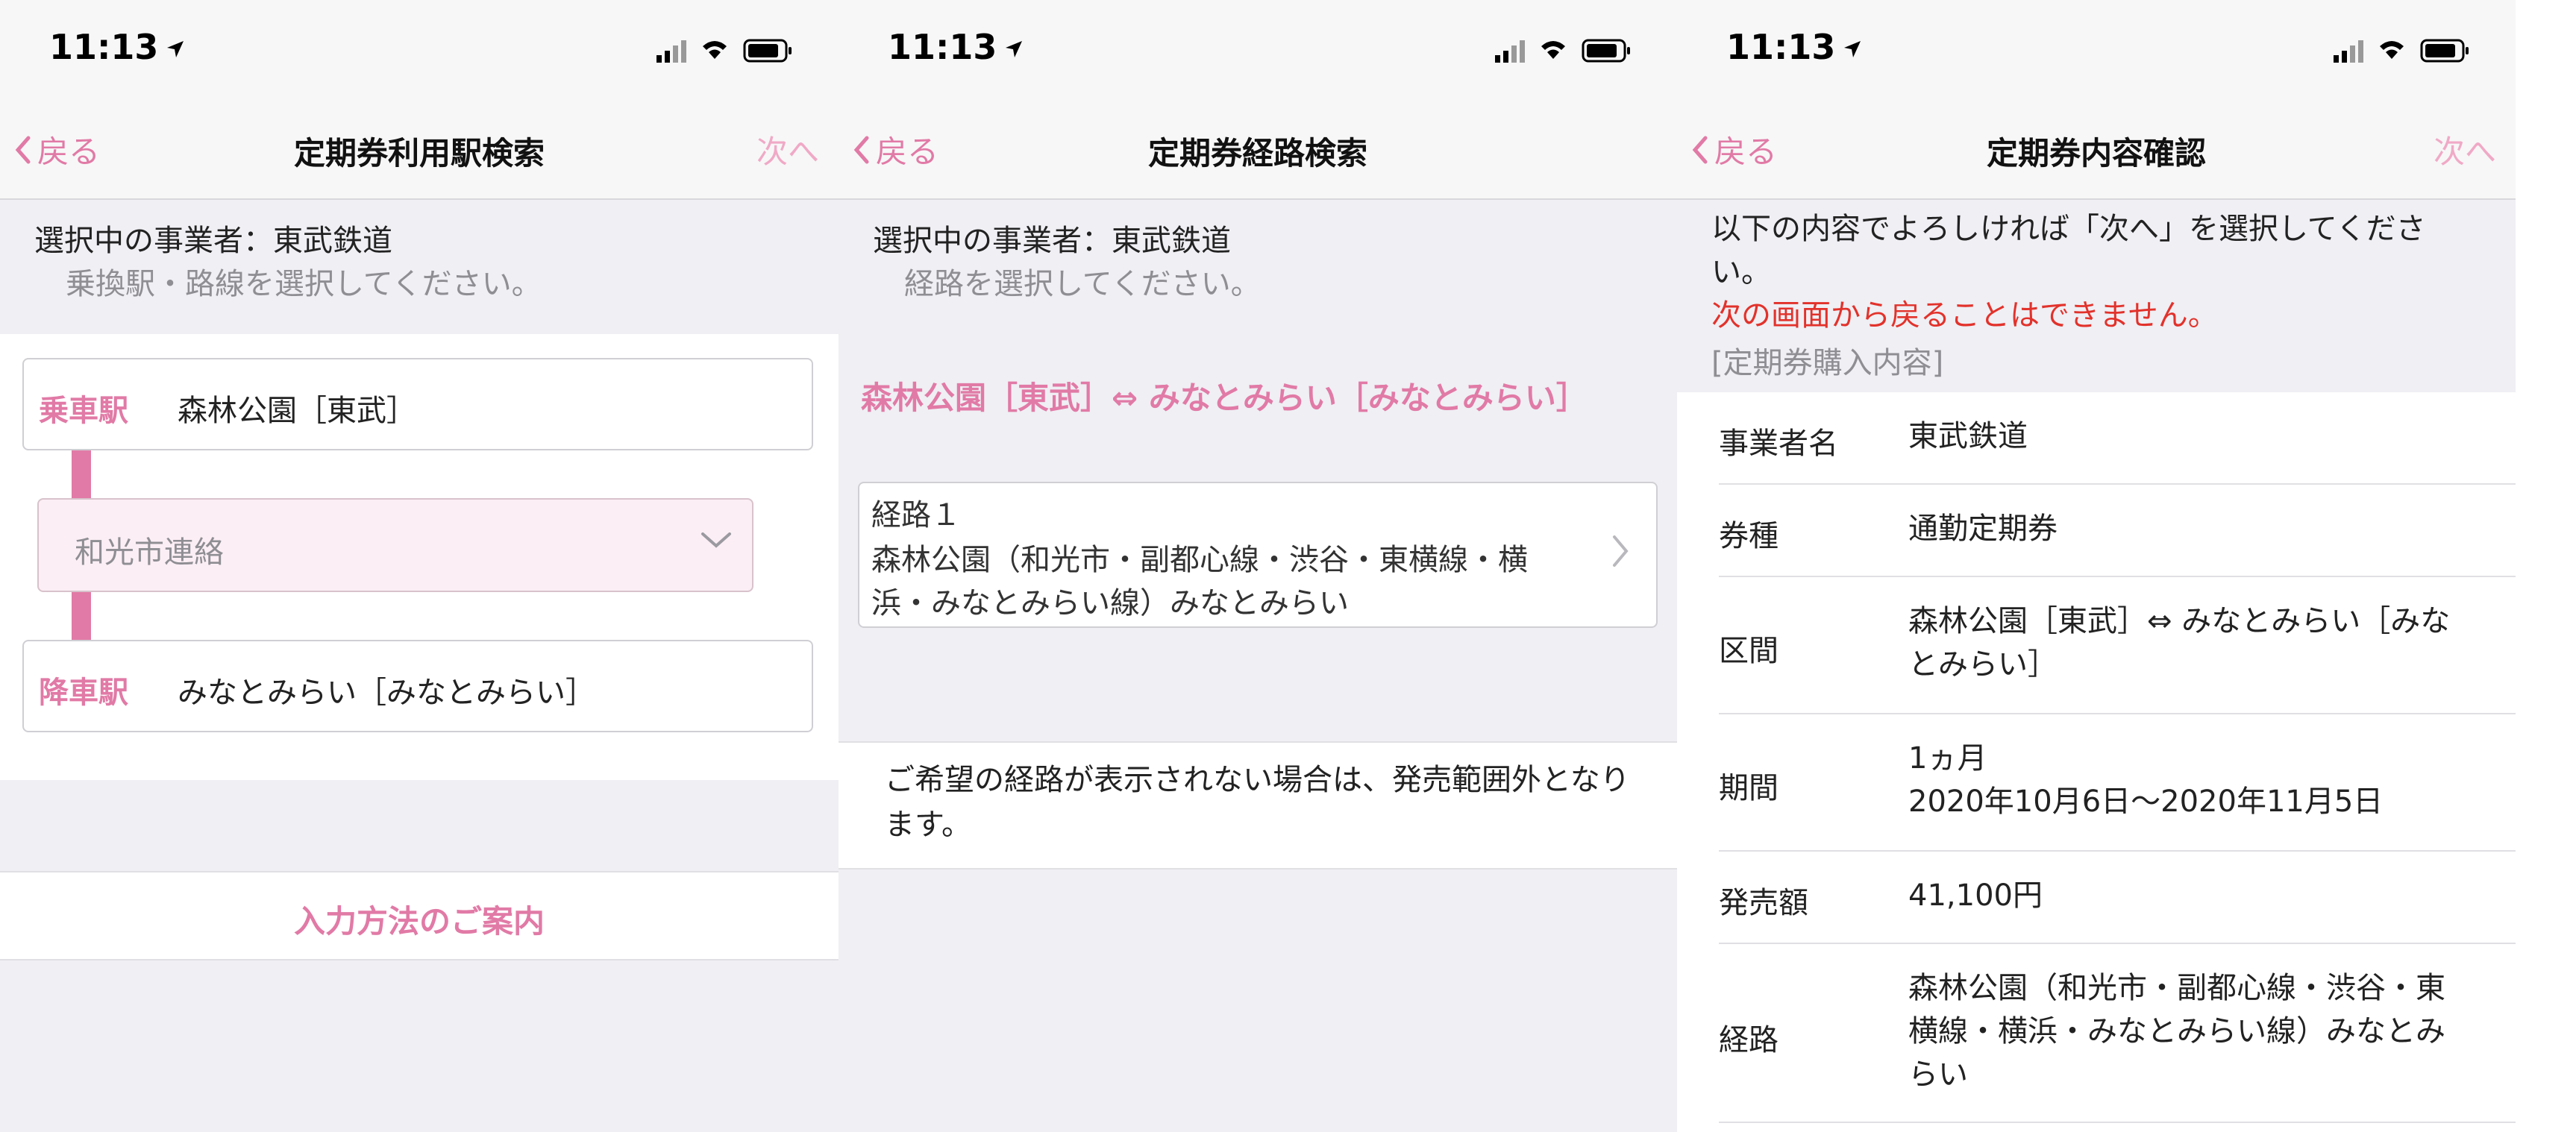 The height and width of the screenshot is (1132, 2576). What do you see at coordinates (1199, 560) in the screenshot?
I see `route-description-line1: 森林公園（和光市・副都心線・渋谷・東横線・横` at bounding box center [1199, 560].